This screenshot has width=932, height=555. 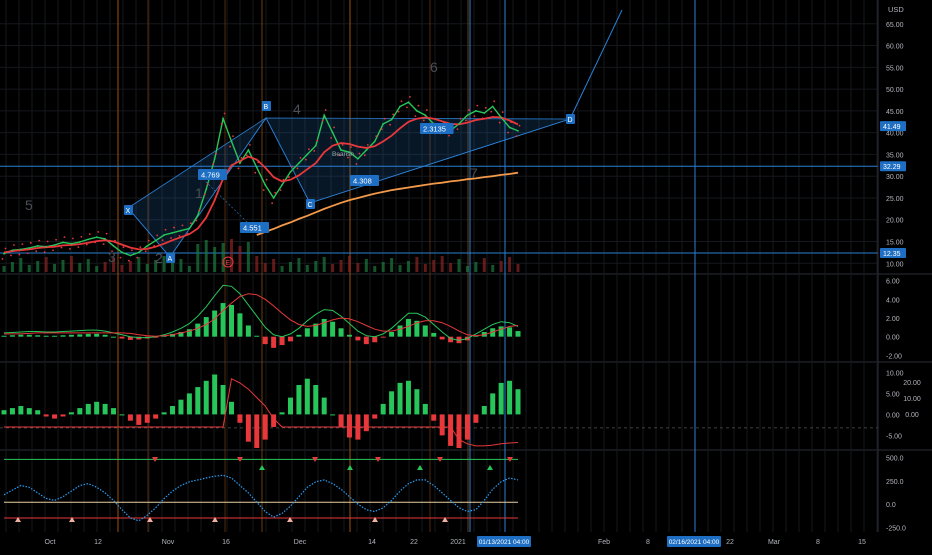 I want to click on indicator-line-macd, so click(x=261, y=312).